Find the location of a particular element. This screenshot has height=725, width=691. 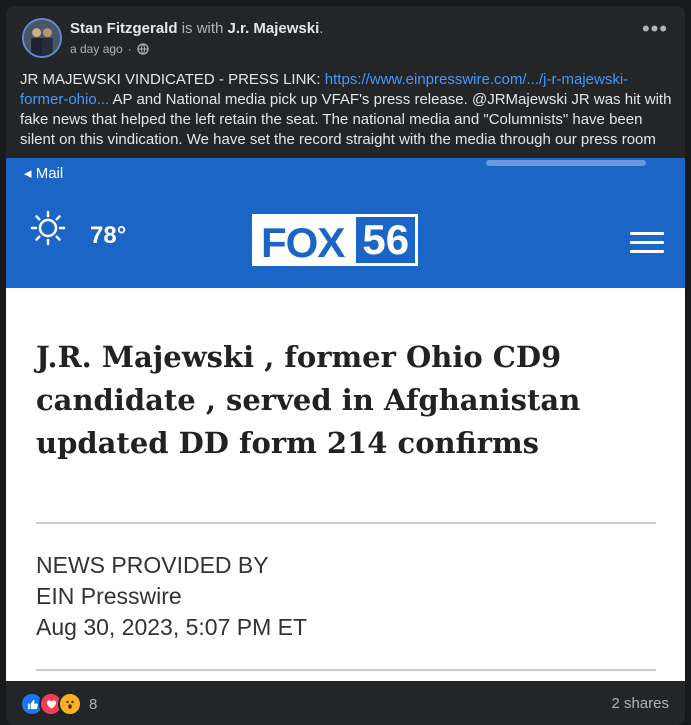

period: . is located at coordinates (321, 28).